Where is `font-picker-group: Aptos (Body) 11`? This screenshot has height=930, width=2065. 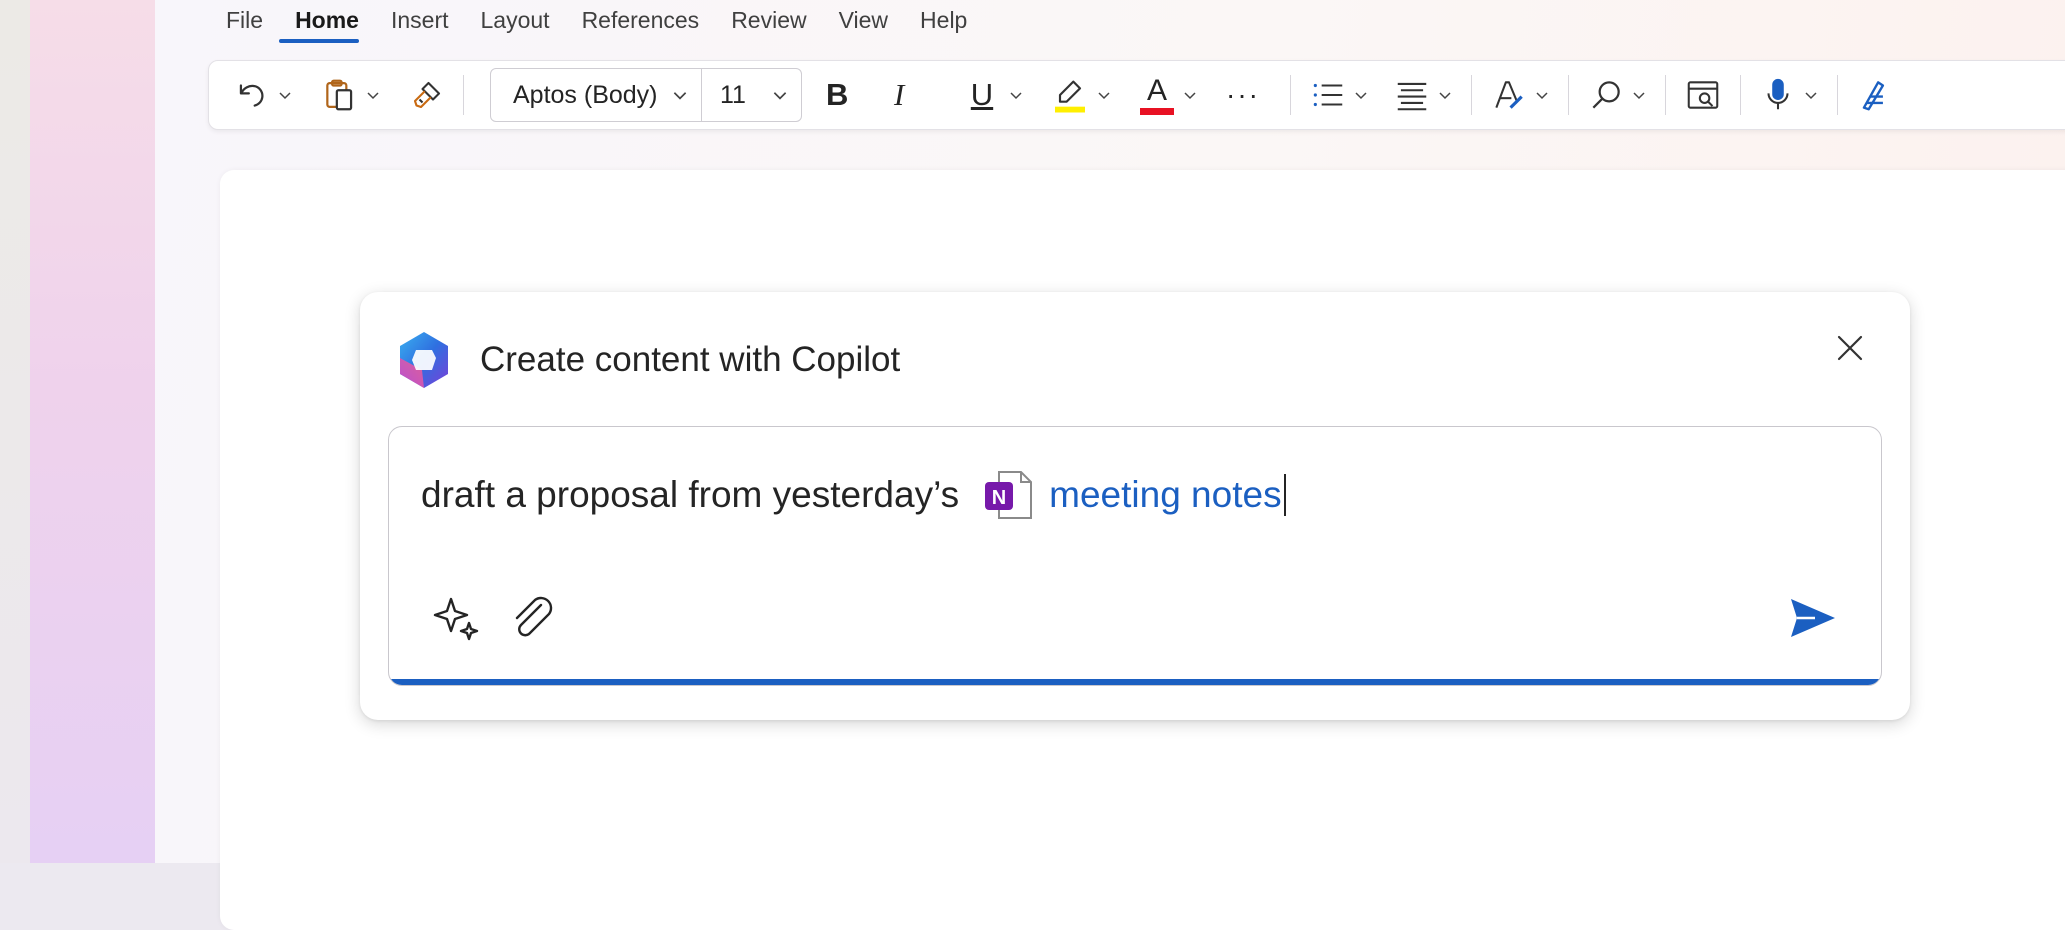
font-picker-group: Aptos (Body) 11 is located at coordinates (646, 95).